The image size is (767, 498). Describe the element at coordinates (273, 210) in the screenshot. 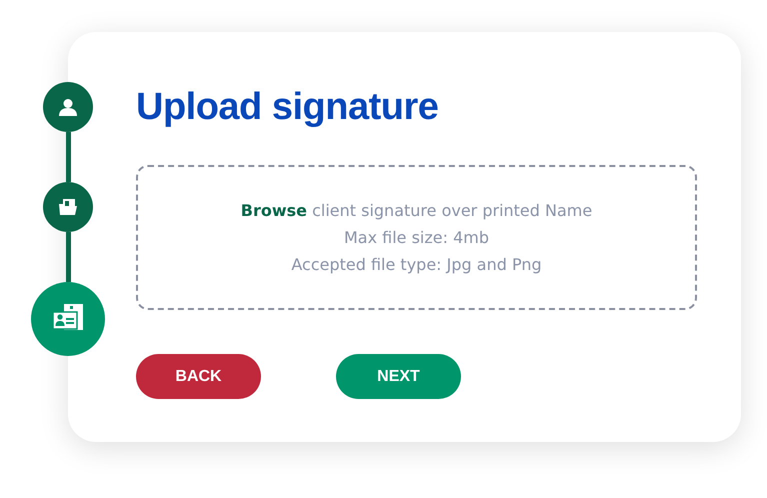

I see `browse-link: Browse` at that location.